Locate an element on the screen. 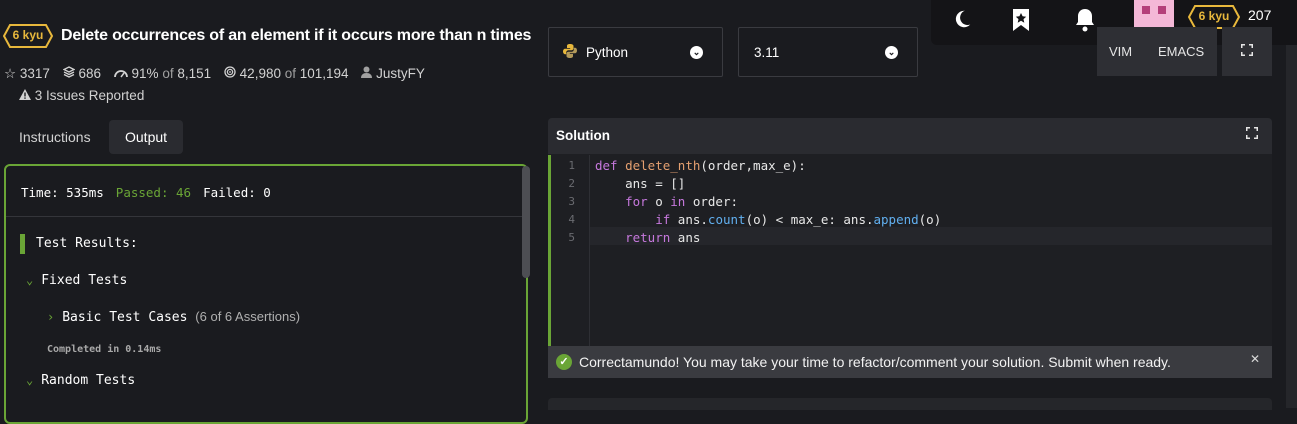  test-group-basic: › Basic Test Cases (6 of 6 Assertions) is located at coordinates (173, 317).